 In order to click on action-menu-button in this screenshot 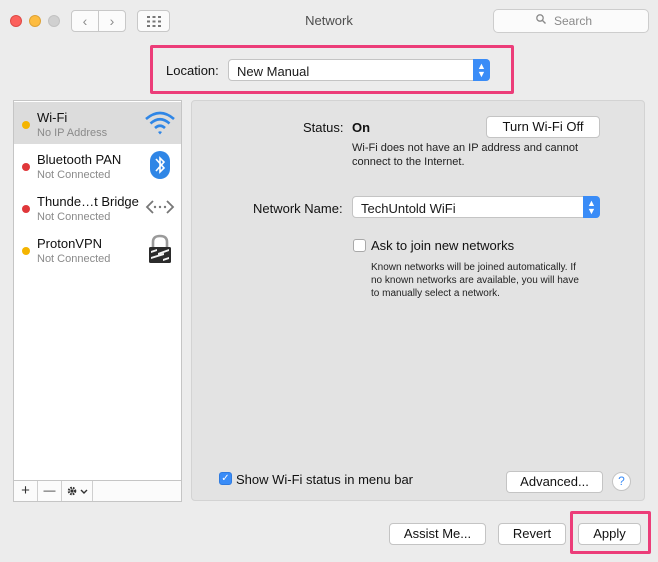, I will do `click(77, 491)`.